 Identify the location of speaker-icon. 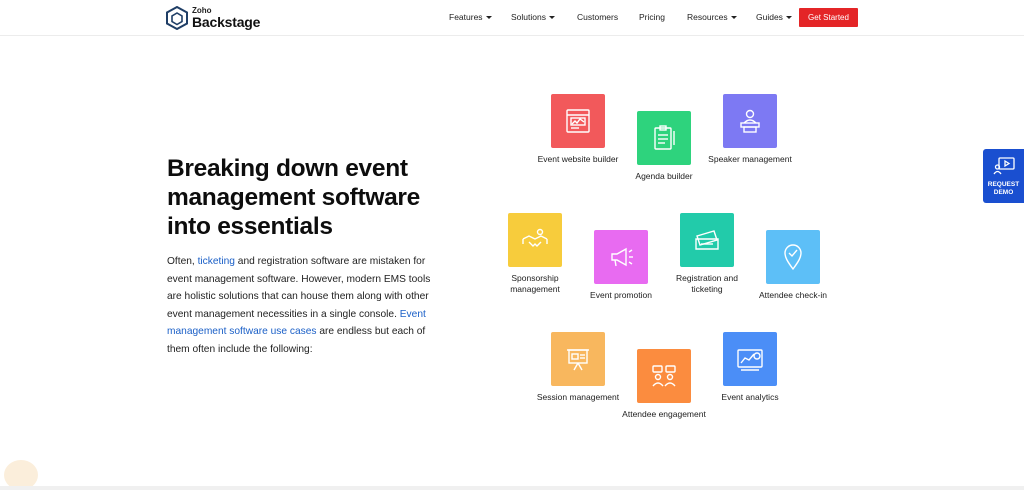
(750, 121).